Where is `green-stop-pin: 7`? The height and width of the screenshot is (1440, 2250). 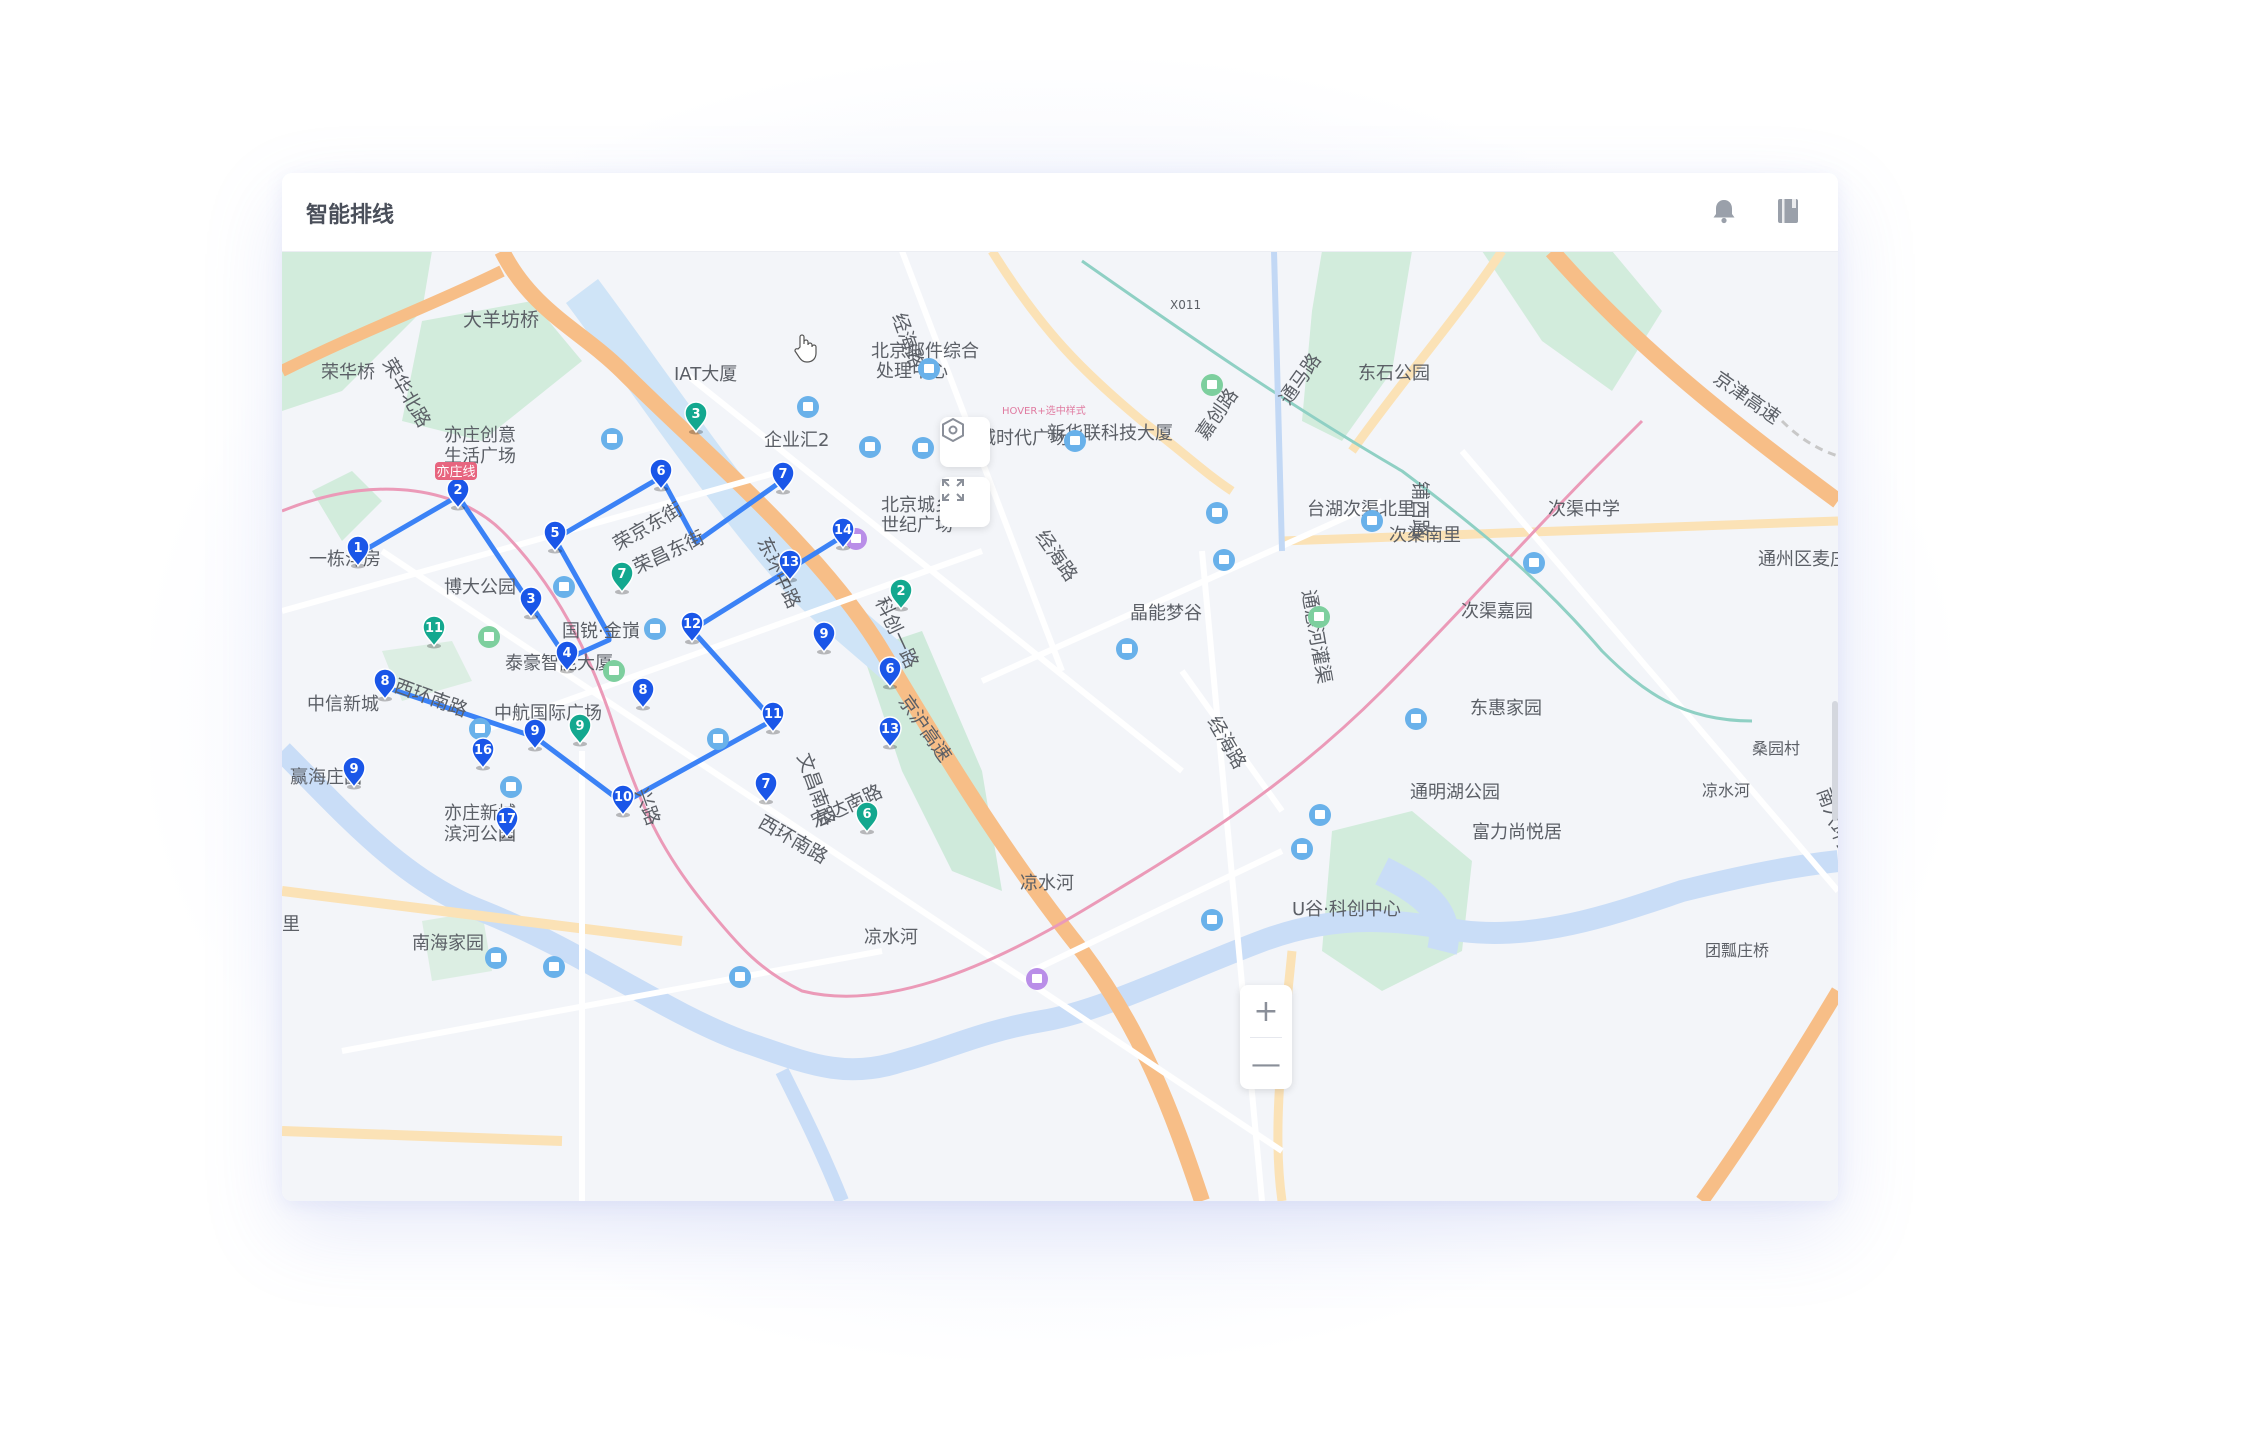
green-stop-pin: 7 is located at coordinates (622, 578).